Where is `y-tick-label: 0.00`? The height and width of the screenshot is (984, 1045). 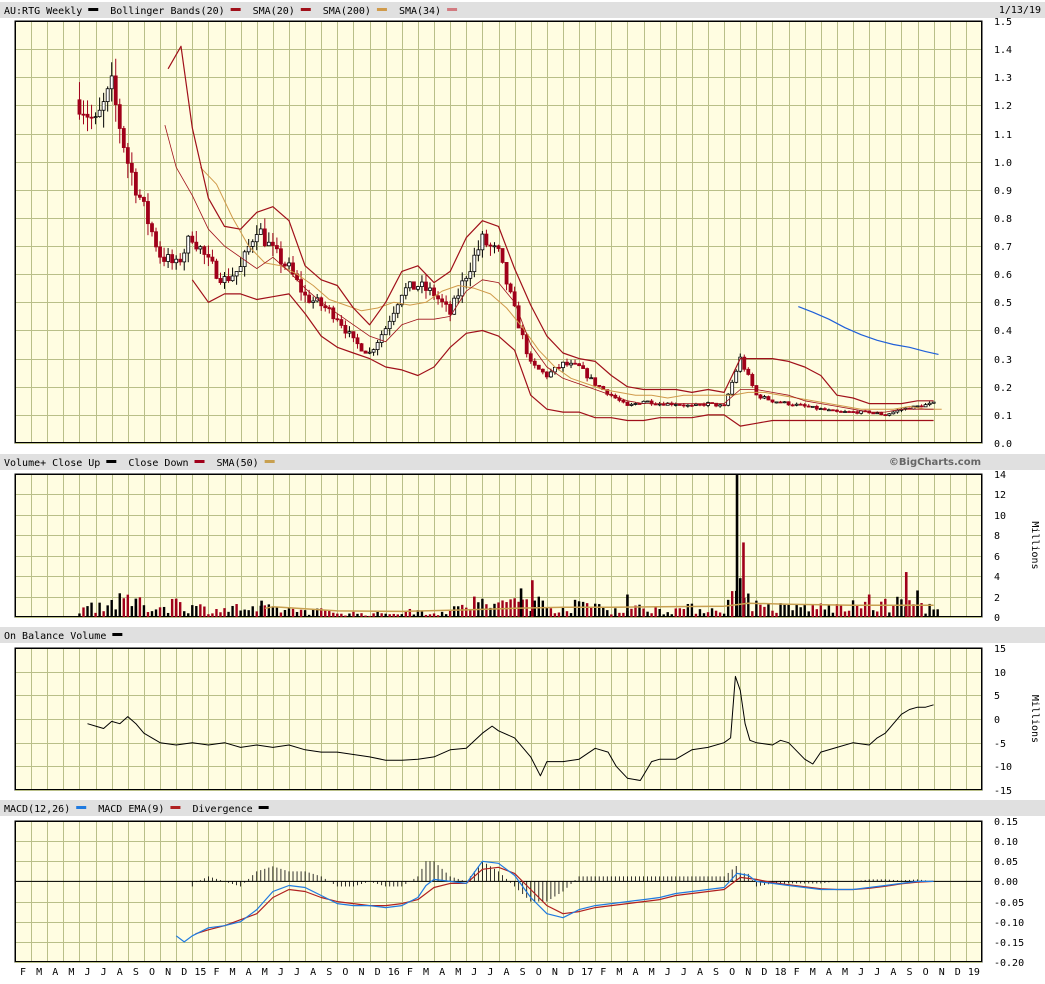 y-tick-label: 0.00 is located at coordinates (1006, 882).